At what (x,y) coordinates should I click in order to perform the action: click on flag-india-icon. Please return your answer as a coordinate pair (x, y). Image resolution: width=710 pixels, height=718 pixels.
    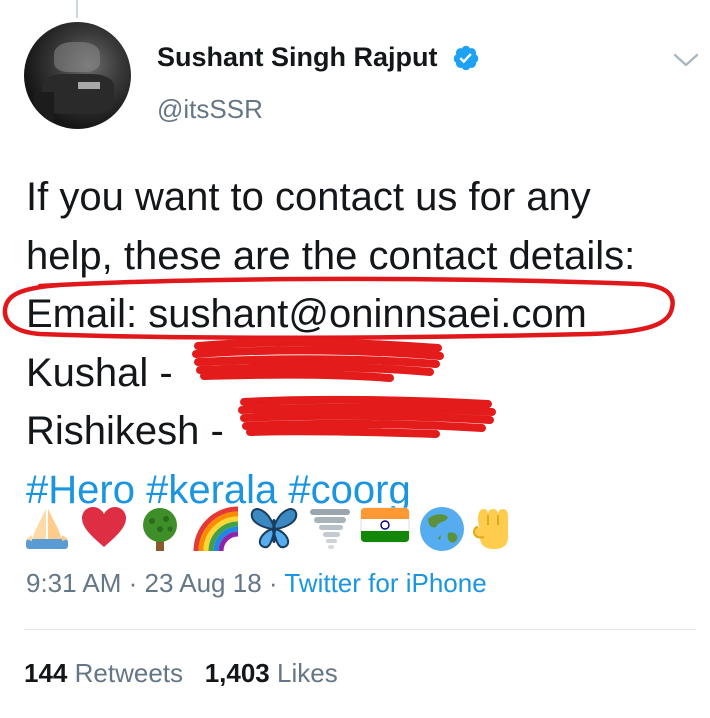
    Looking at the image, I should click on (385, 525).